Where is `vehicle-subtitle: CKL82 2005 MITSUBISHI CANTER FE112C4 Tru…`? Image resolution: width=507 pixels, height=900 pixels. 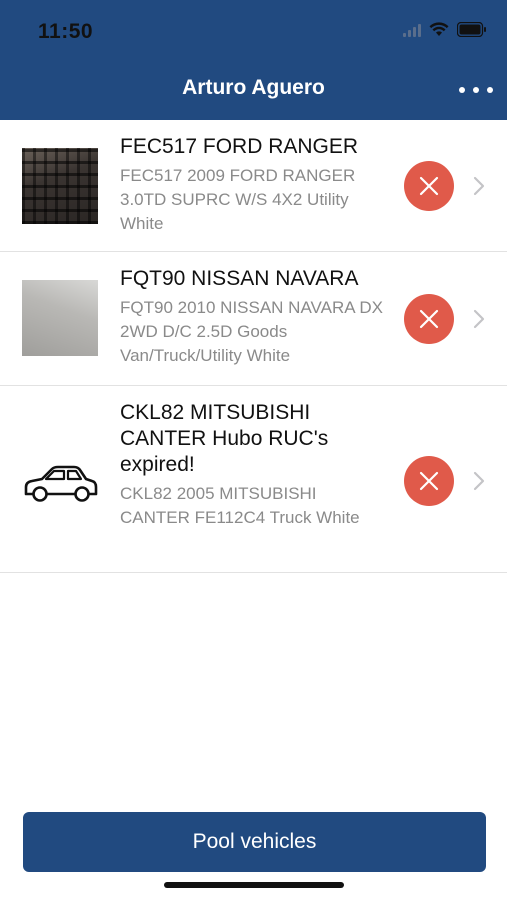 vehicle-subtitle: CKL82 2005 MITSUBISHI CANTER FE112C4 Tru… is located at coordinates (240, 505).